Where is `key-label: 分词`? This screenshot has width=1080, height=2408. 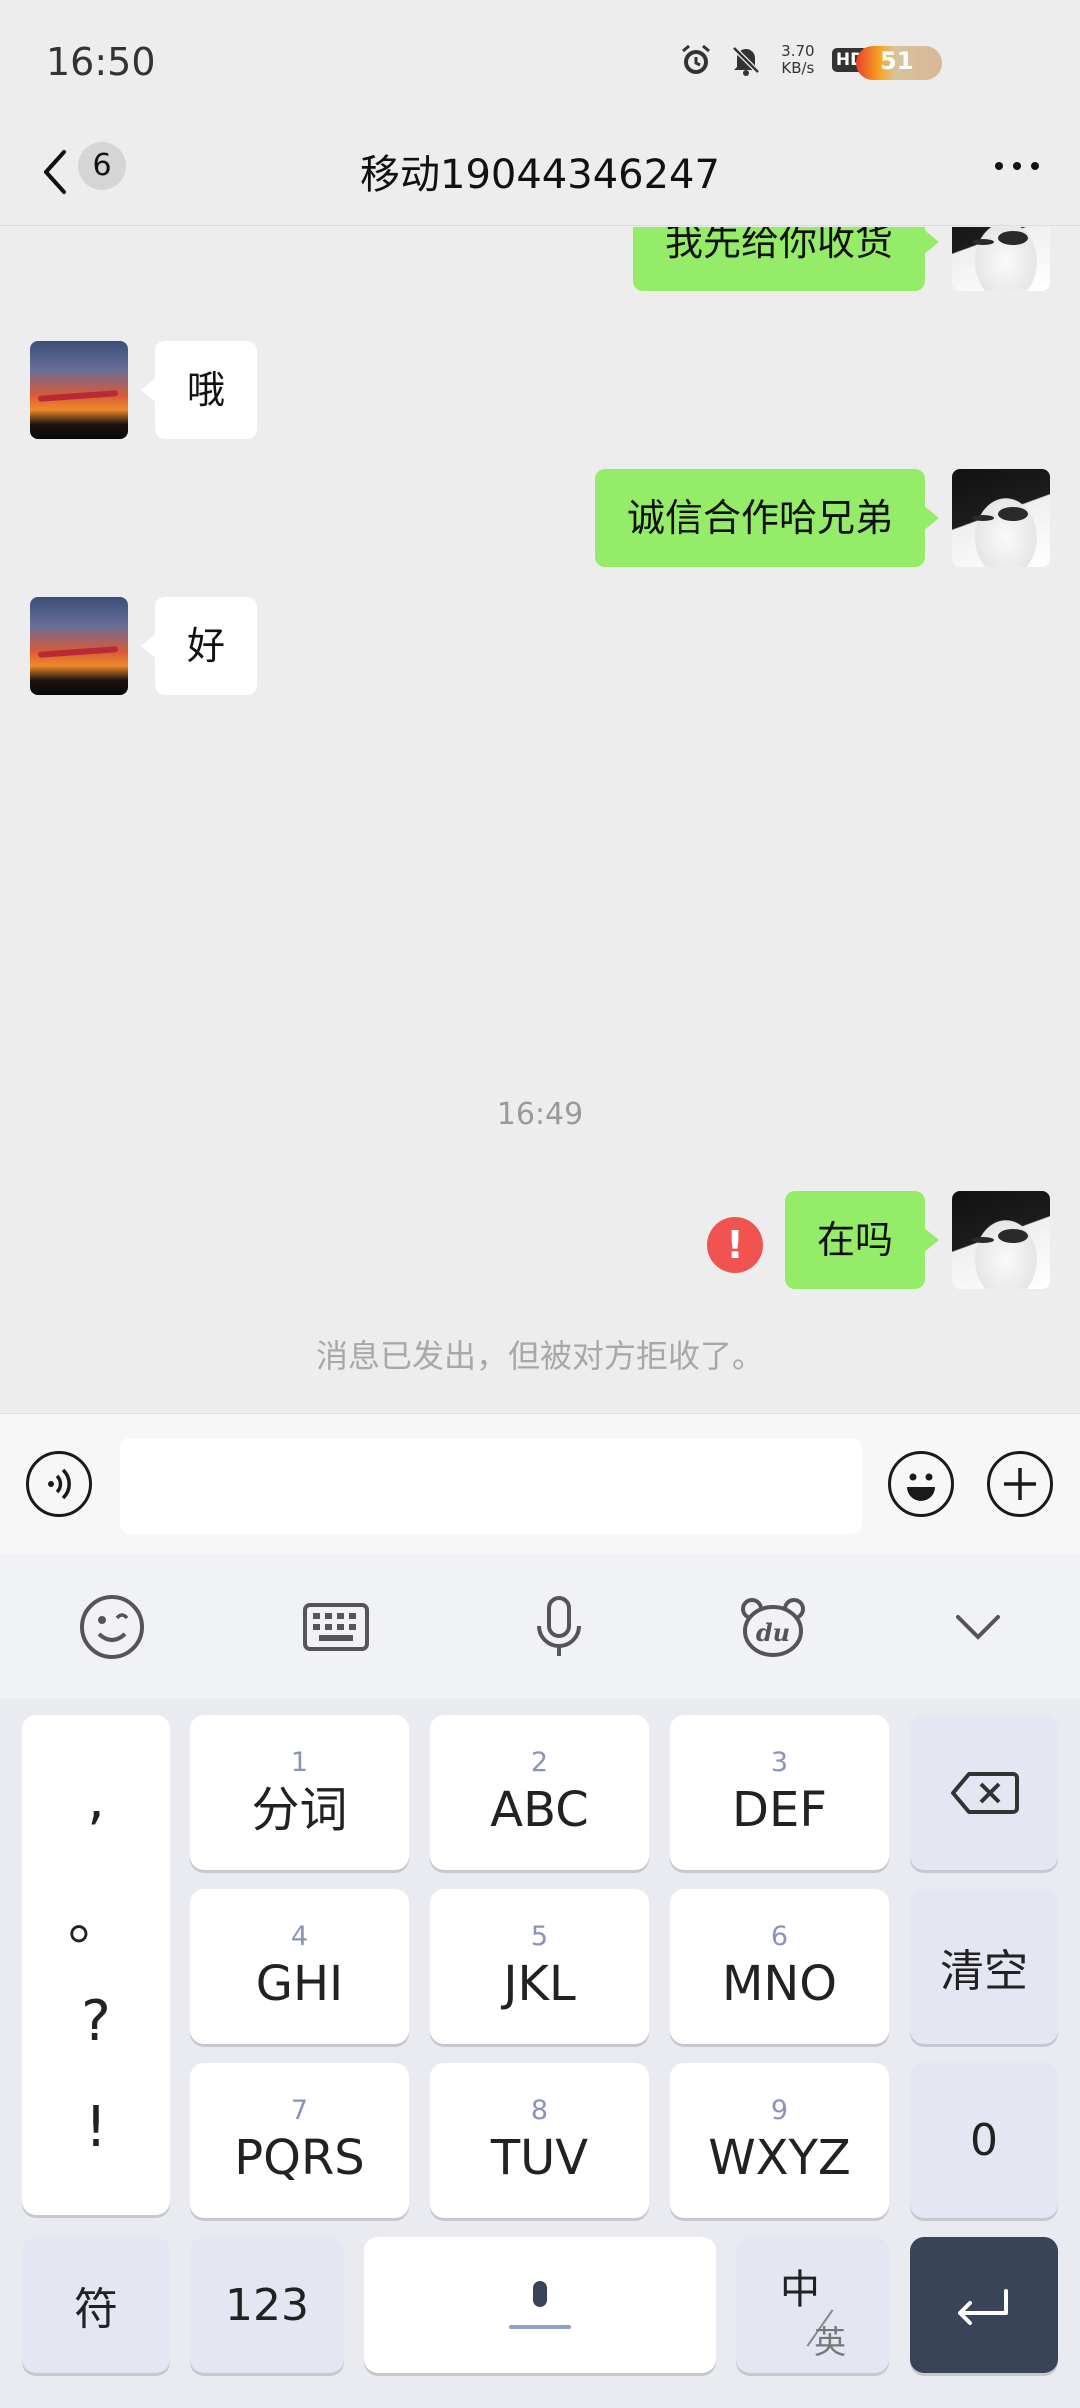
key-label: 分词 is located at coordinates (299, 1809).